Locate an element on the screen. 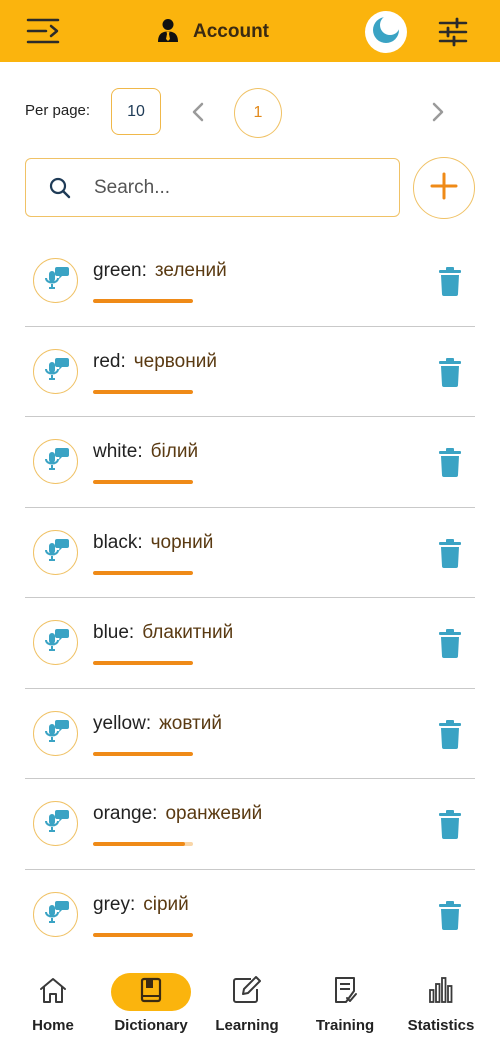  home-icon is located at coordinates (53, 992).